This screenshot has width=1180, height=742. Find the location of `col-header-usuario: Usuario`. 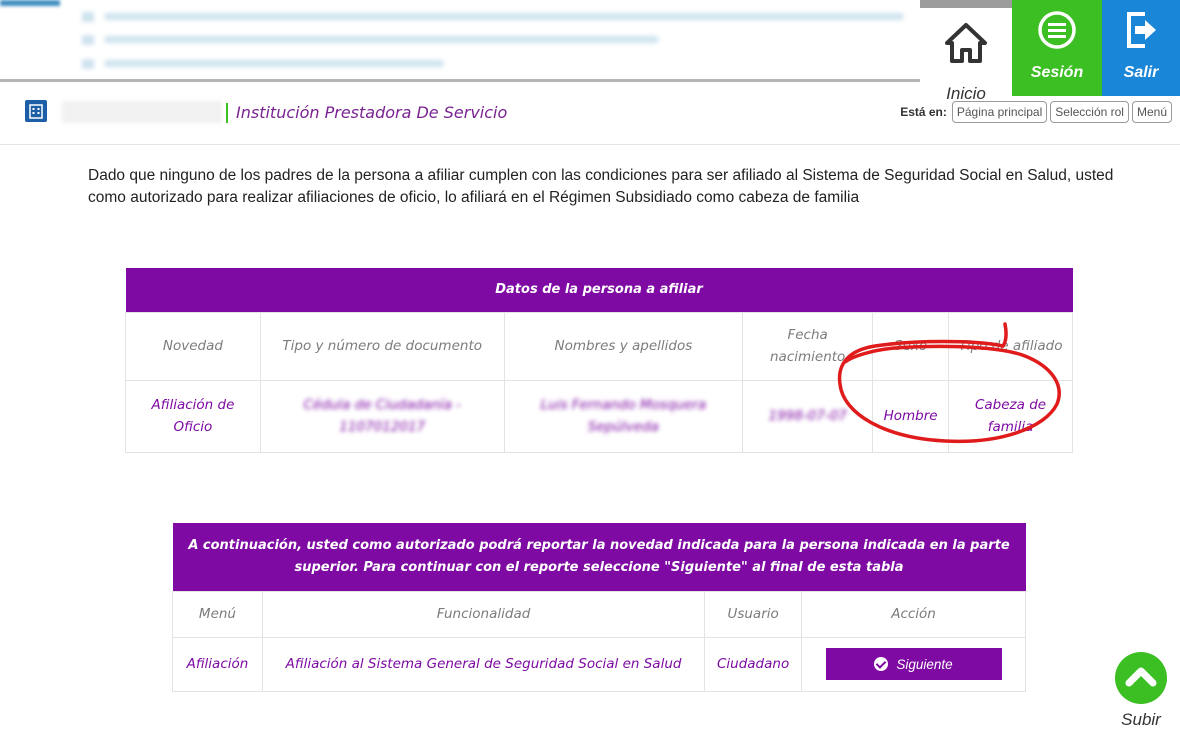

col-header-usuario: Usuario is located at coordinates (753, 614).